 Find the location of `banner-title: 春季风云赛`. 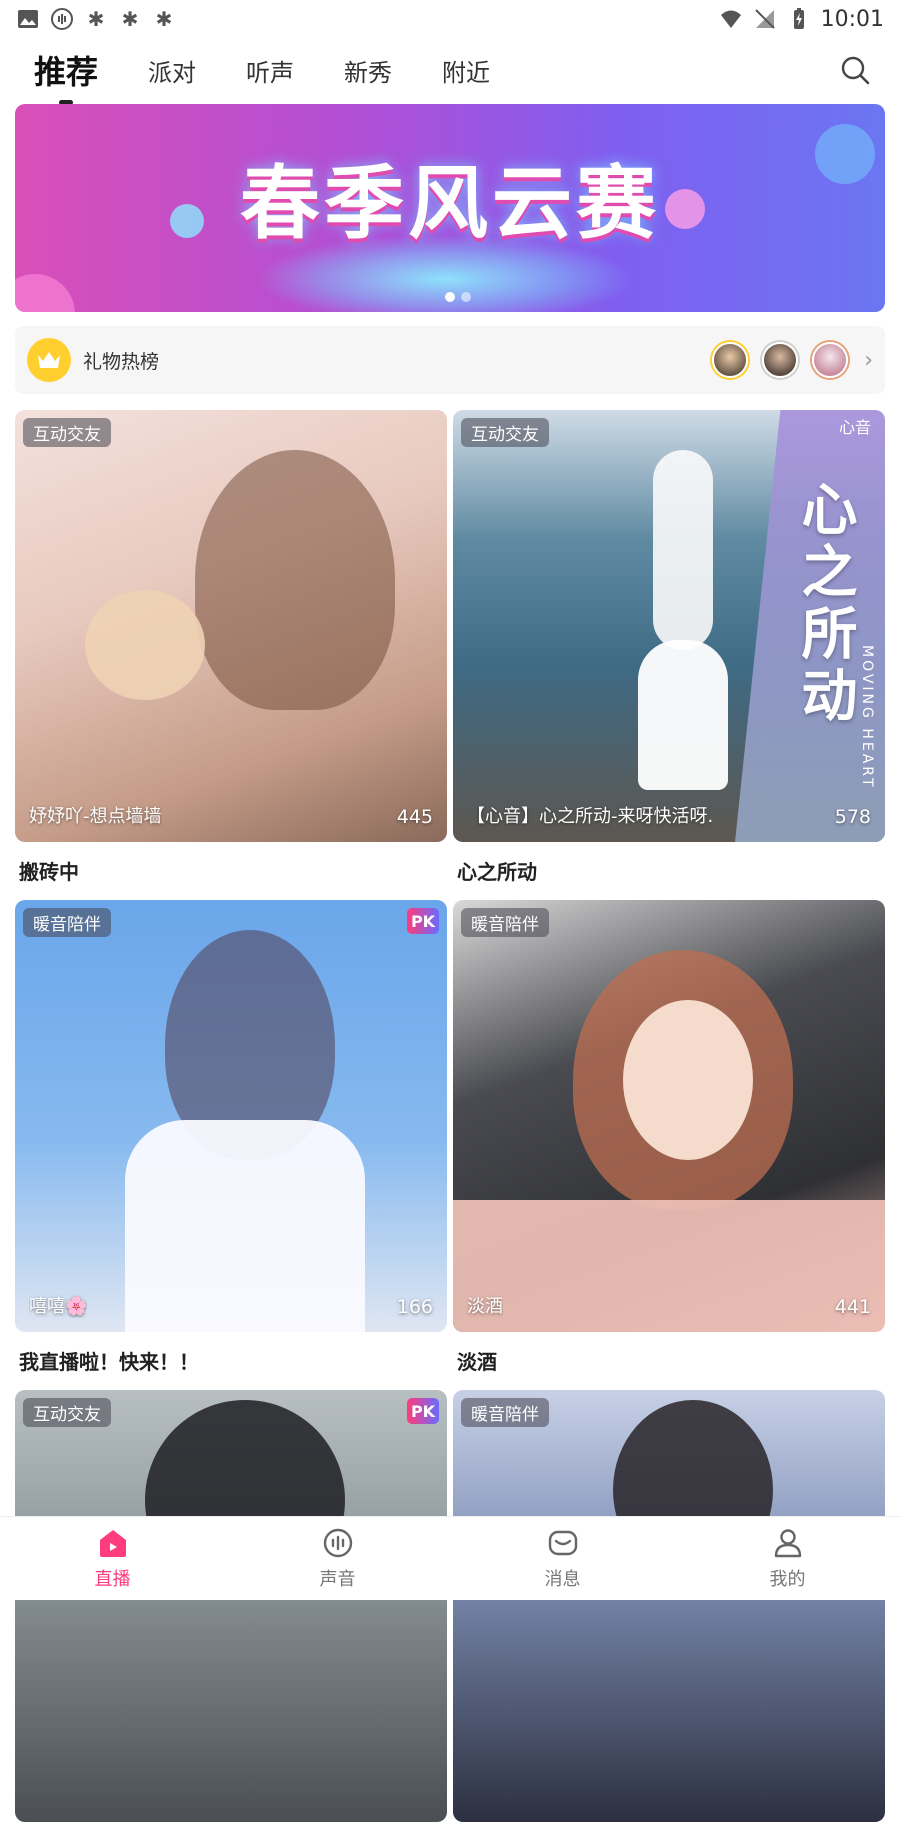

banner-title: 春季风云赛 is located at coordinates (450, 203).